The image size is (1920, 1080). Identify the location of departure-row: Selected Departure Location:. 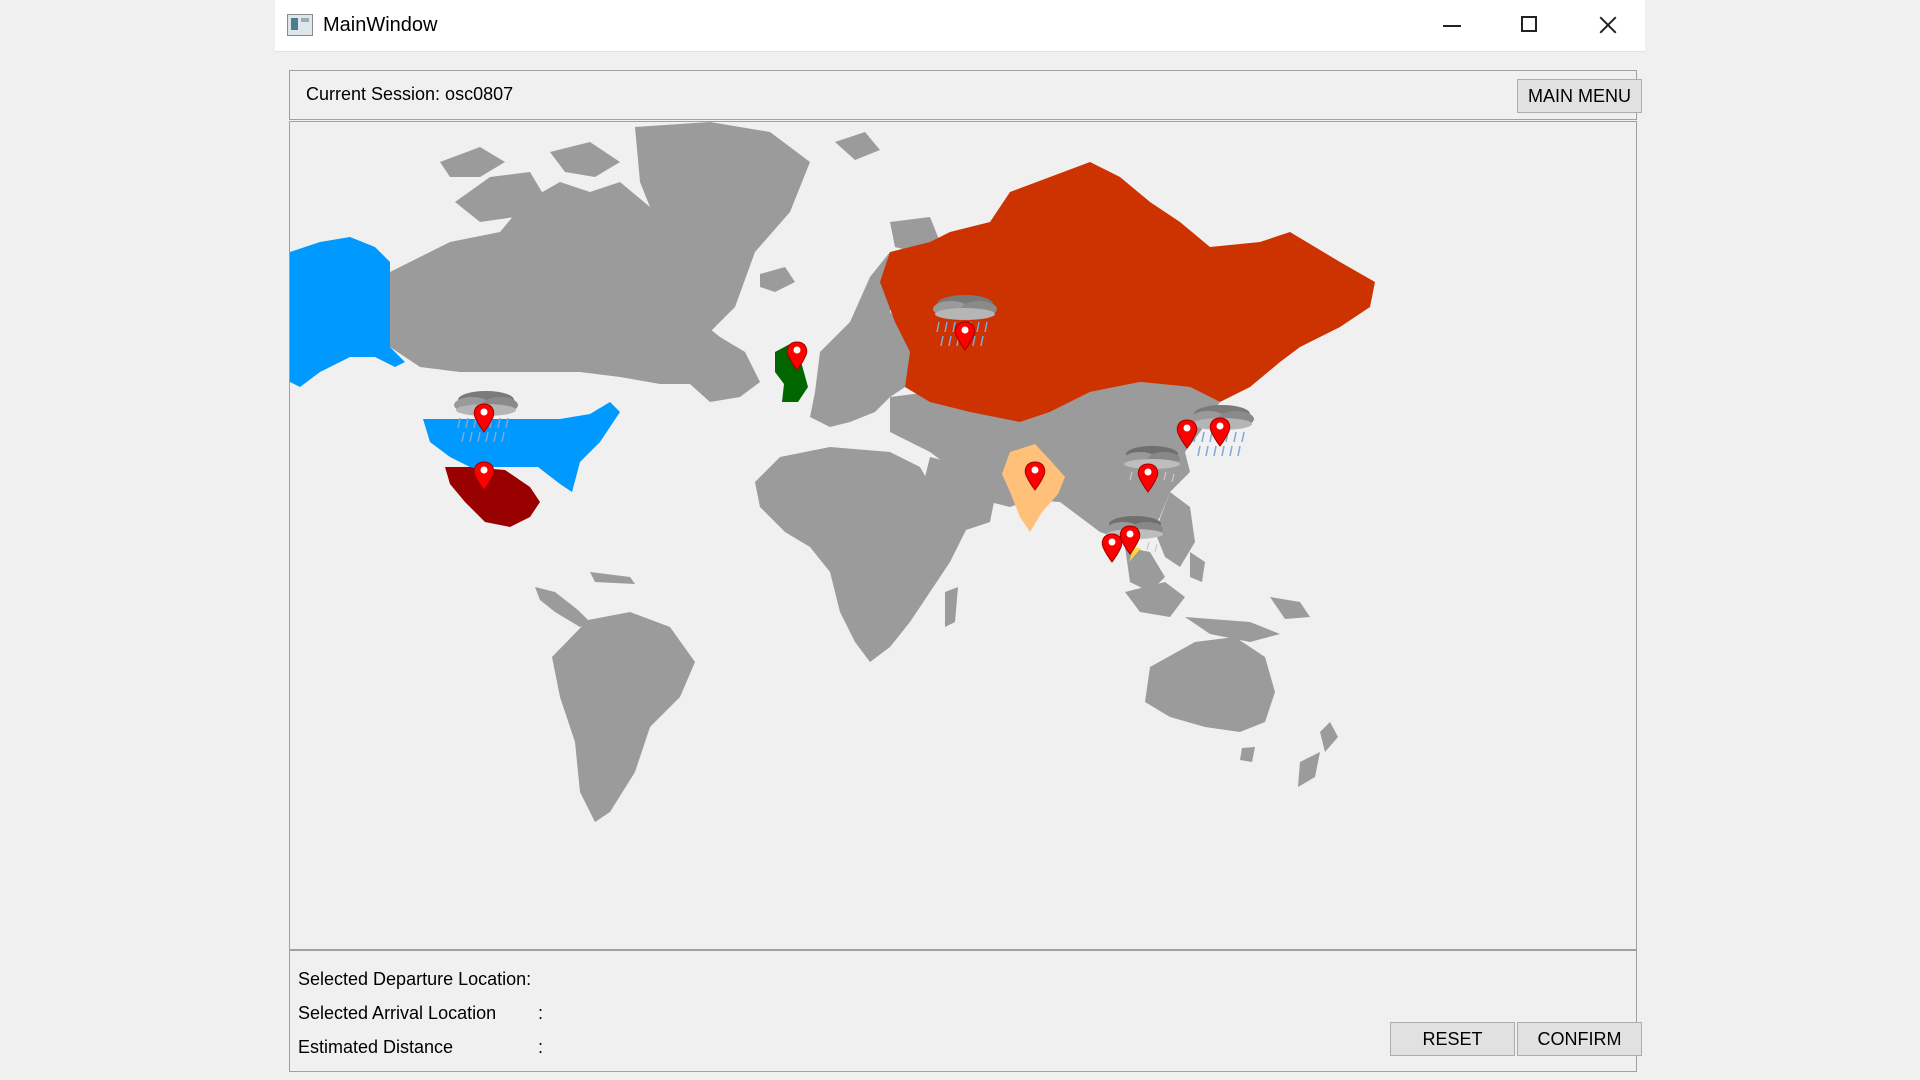
(414, 979).